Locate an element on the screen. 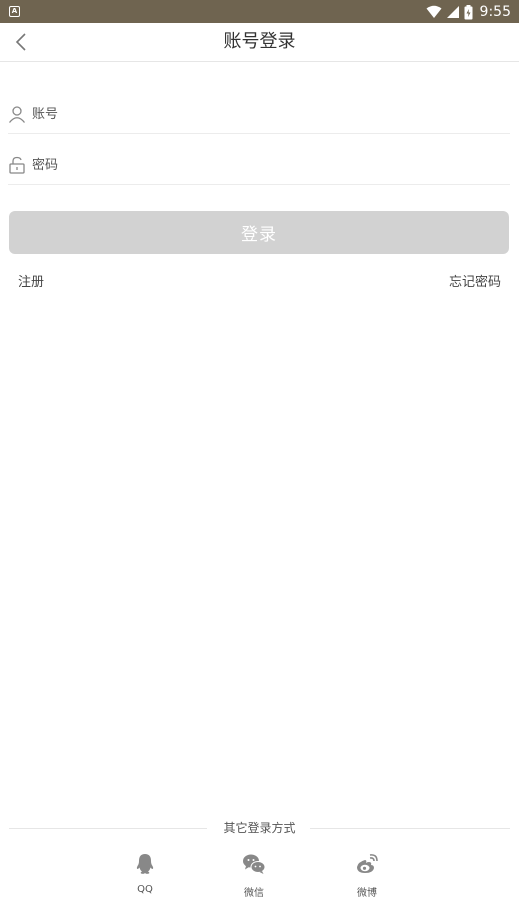 This screenshot has height=924, width=519. divider-line-right is located at coordinates (410, 828).